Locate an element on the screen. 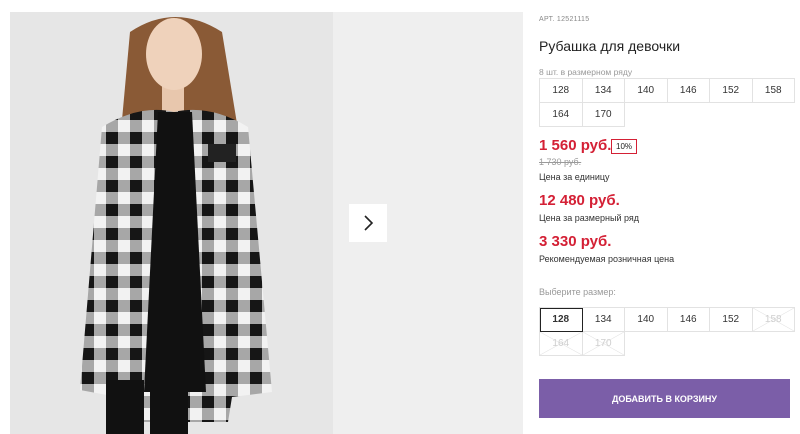  size-selector-label: Выберите размер: is located at coordinates (577, 292).